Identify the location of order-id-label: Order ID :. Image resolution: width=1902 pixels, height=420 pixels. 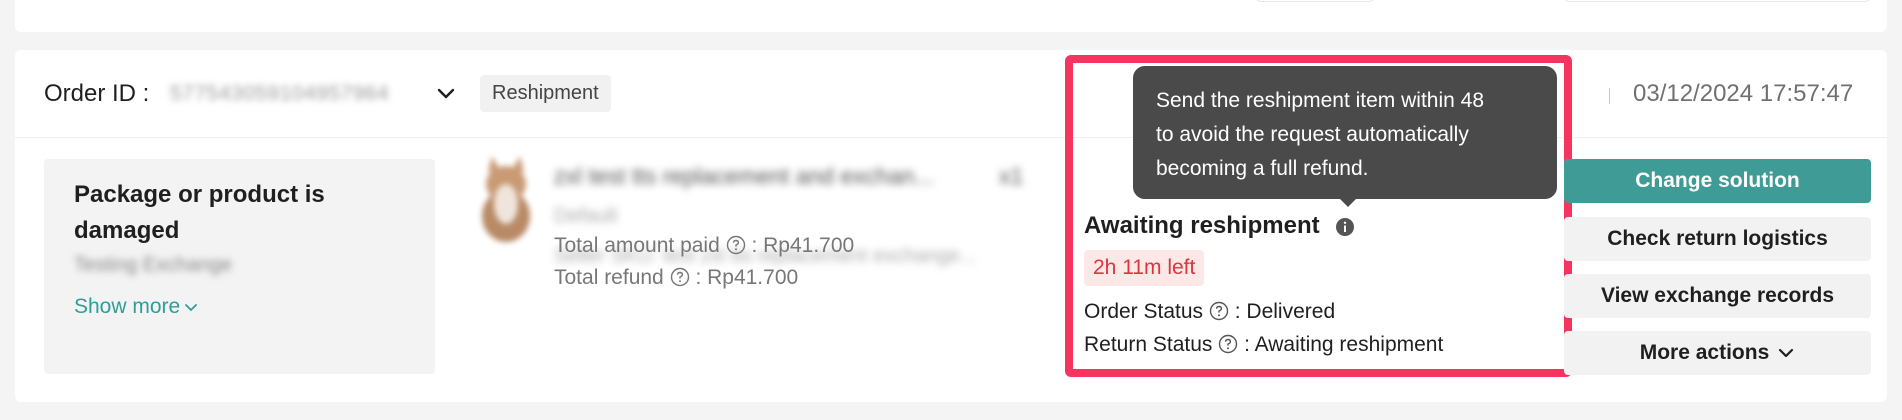
(97, 93).